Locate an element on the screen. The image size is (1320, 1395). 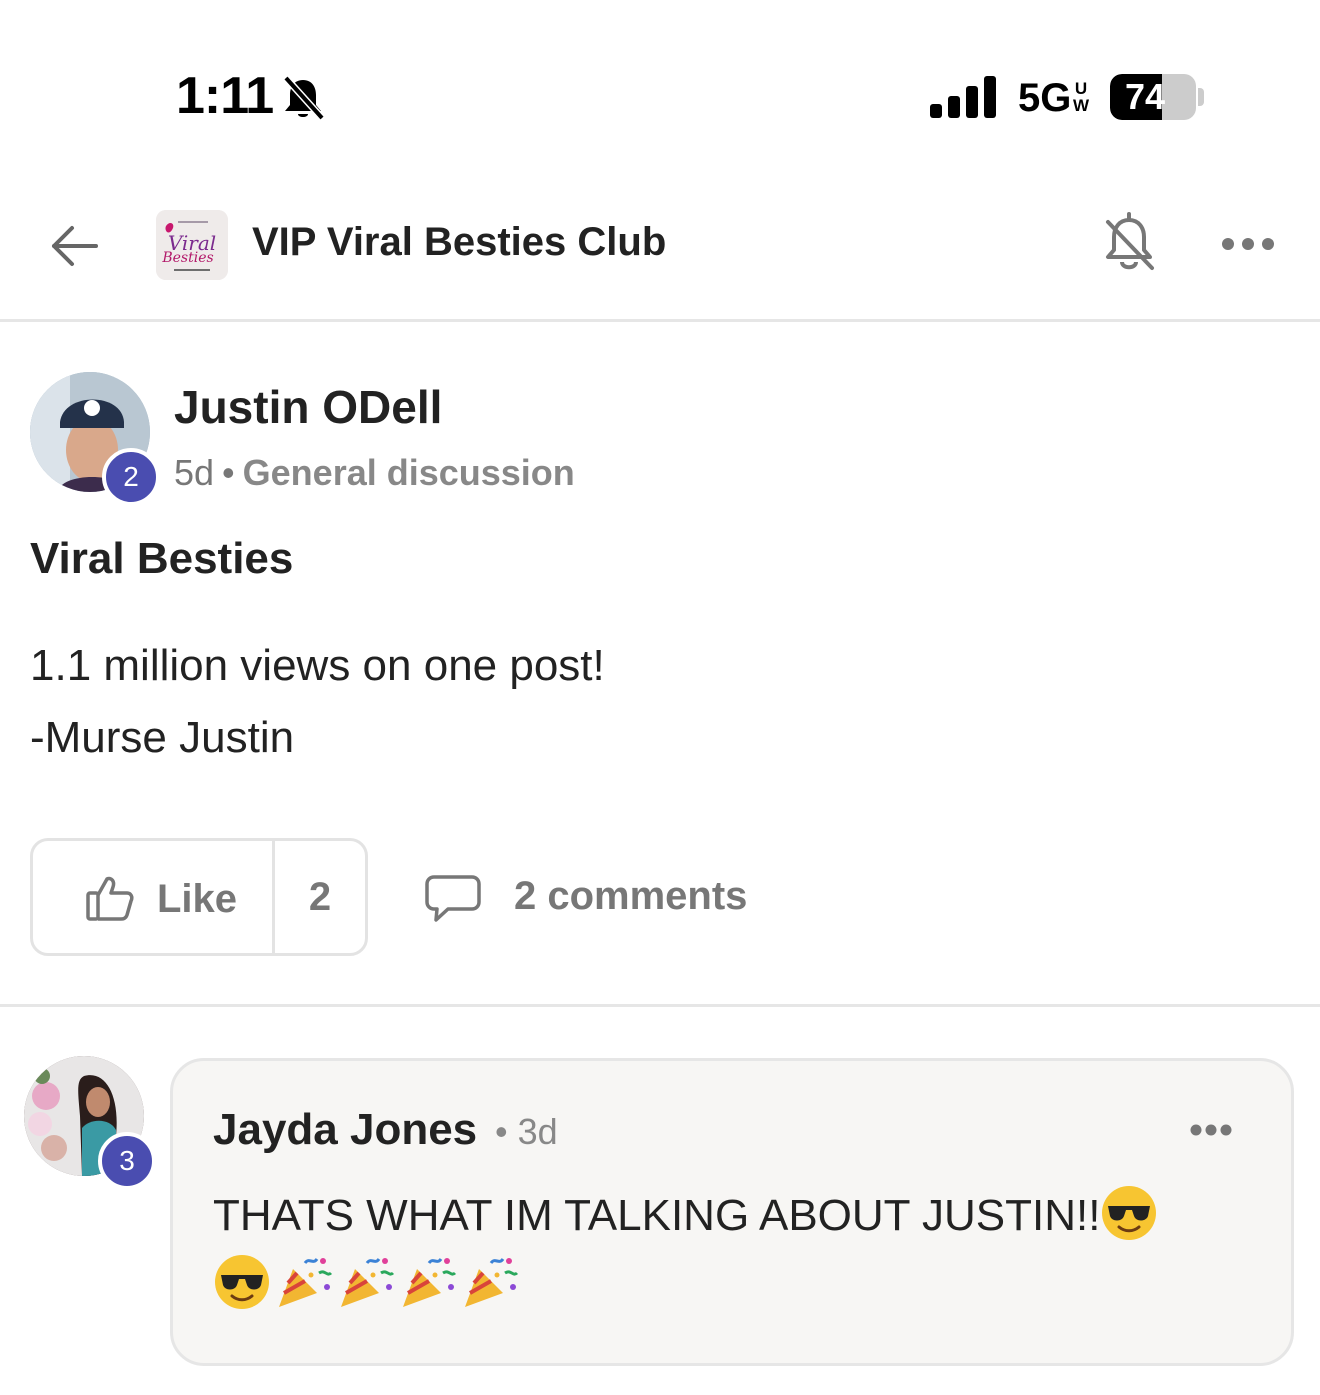
post-meta: 5d • General discussion is located at coordinates (374, 473).